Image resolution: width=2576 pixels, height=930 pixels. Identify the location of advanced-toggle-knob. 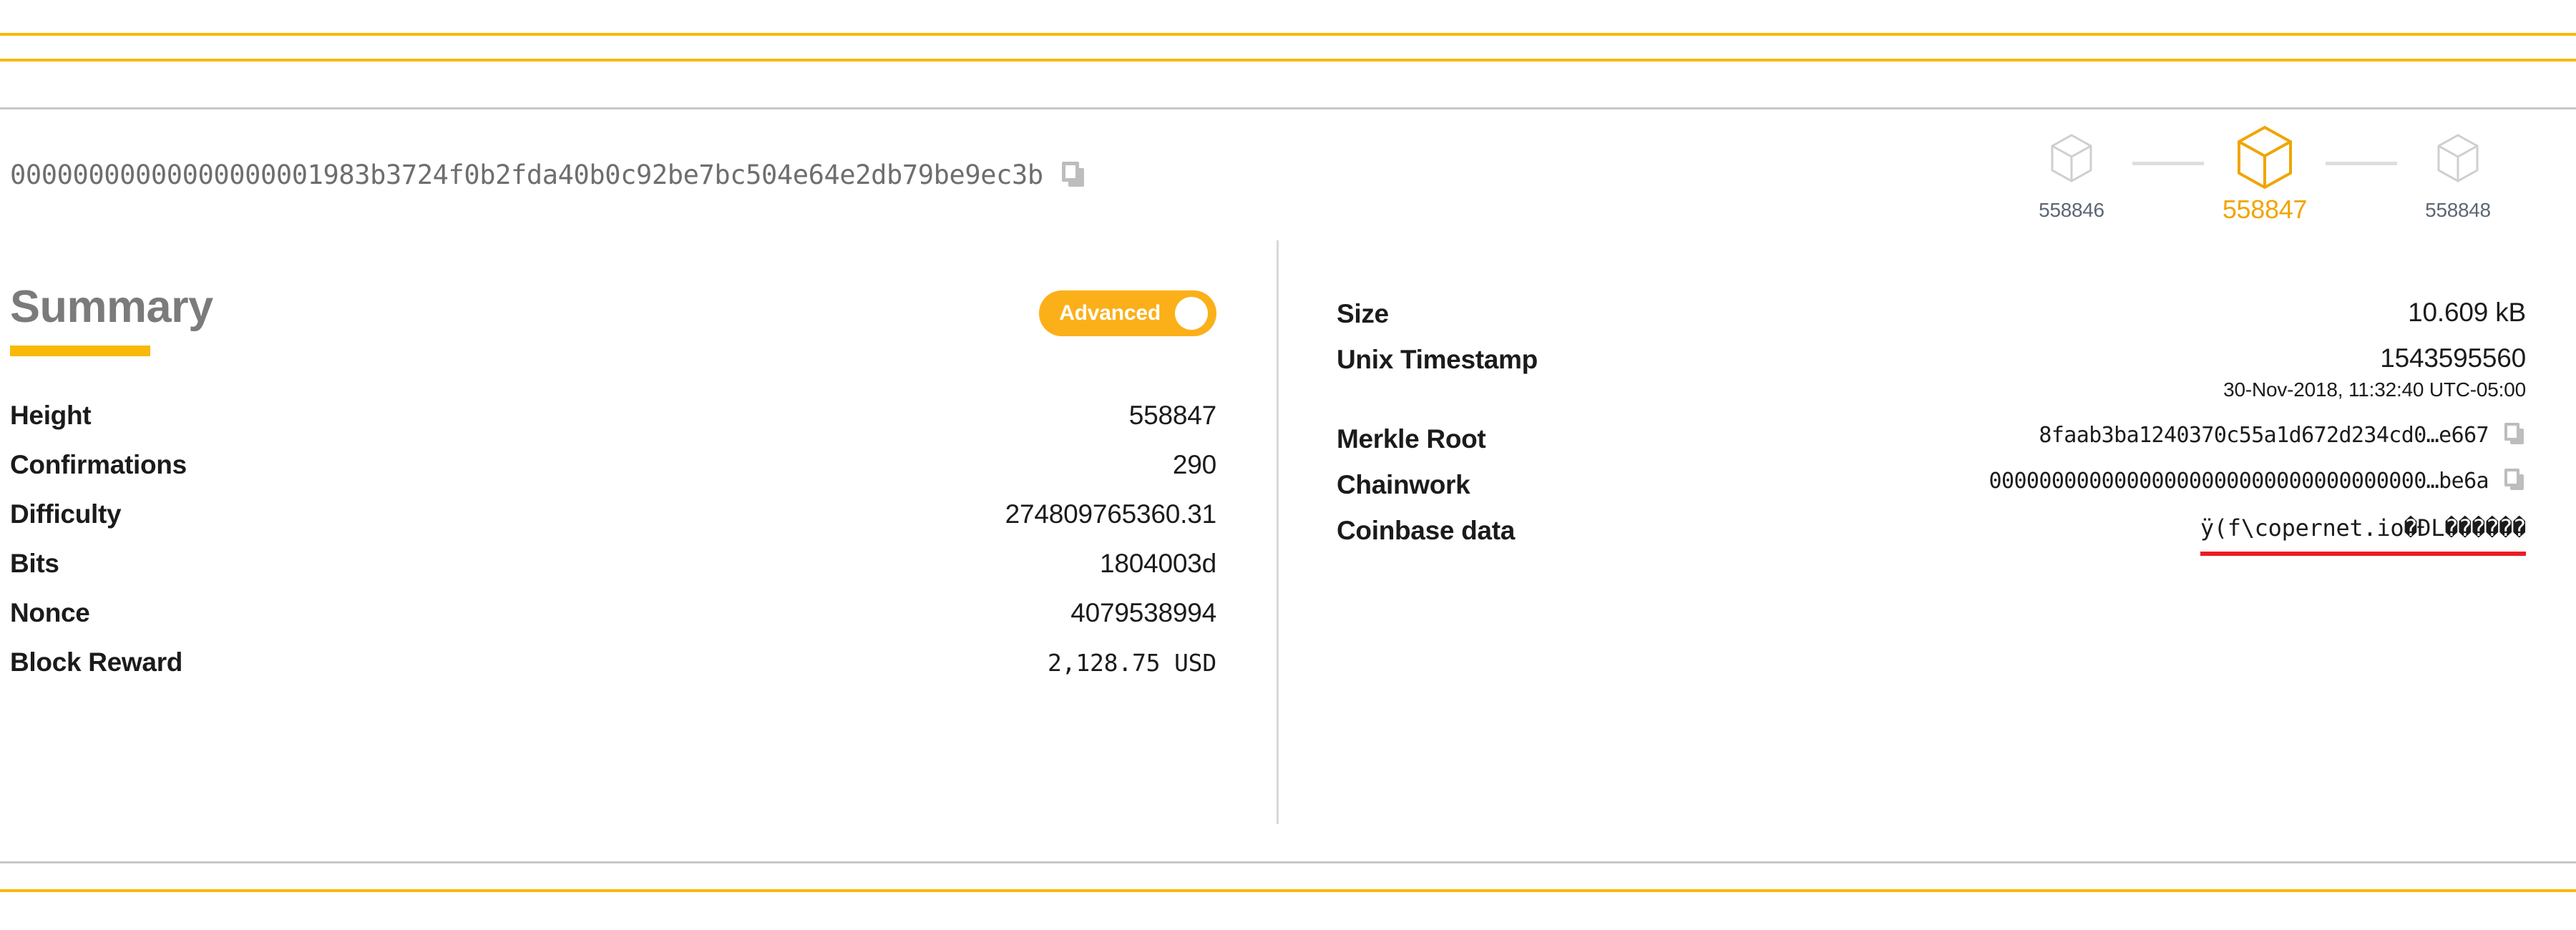
(1191, 313).